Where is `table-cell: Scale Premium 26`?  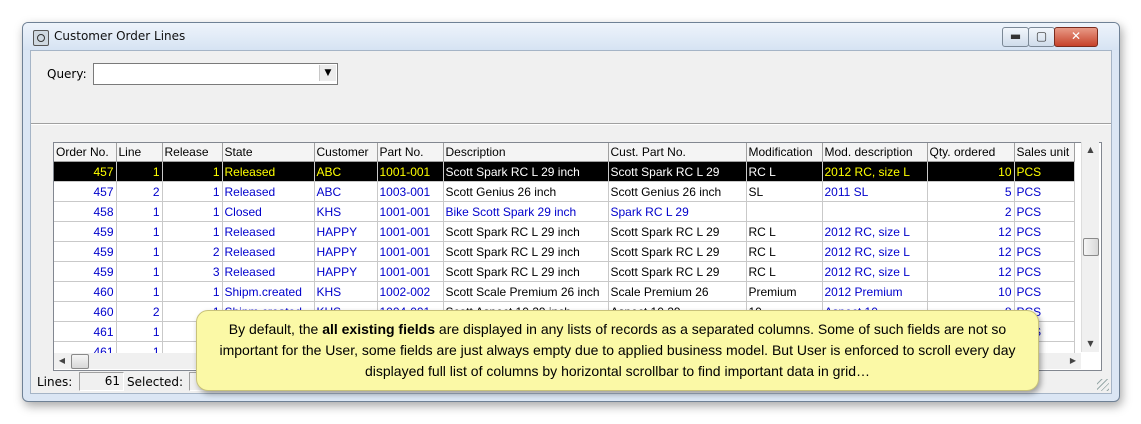
table-cell: Scale Premium 26 is located at coordinates (677, 291).